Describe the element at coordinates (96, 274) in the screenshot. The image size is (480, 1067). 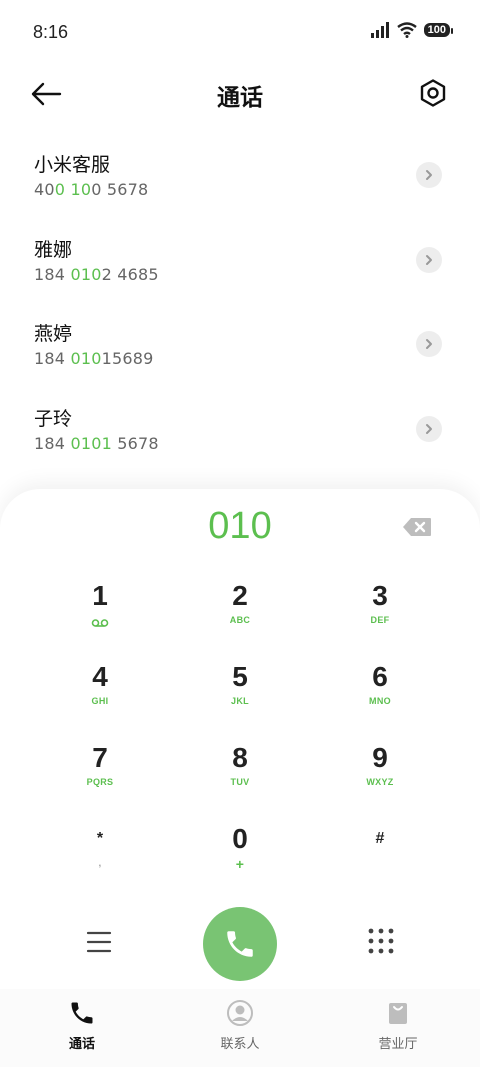
I see `contact-number: 184 0102 4685` at that location.